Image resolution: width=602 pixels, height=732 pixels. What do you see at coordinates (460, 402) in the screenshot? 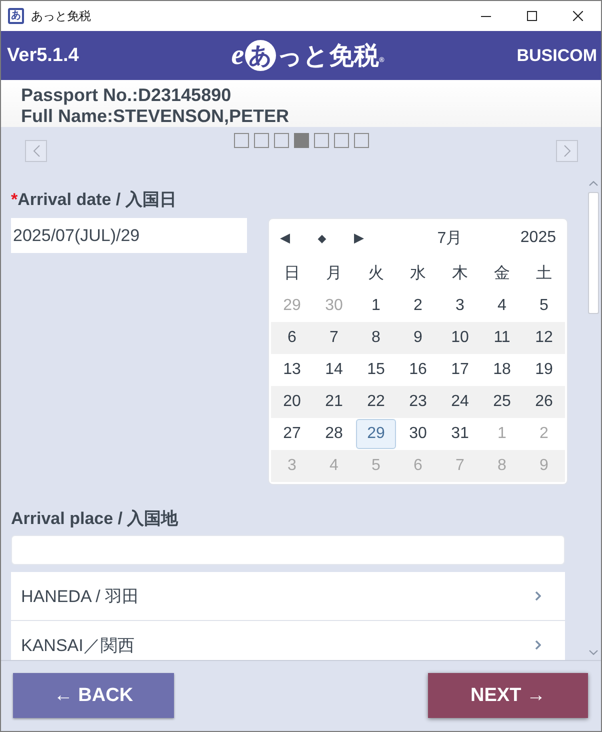
I see `calendar-day: 24` at bounding box center [460, 402].